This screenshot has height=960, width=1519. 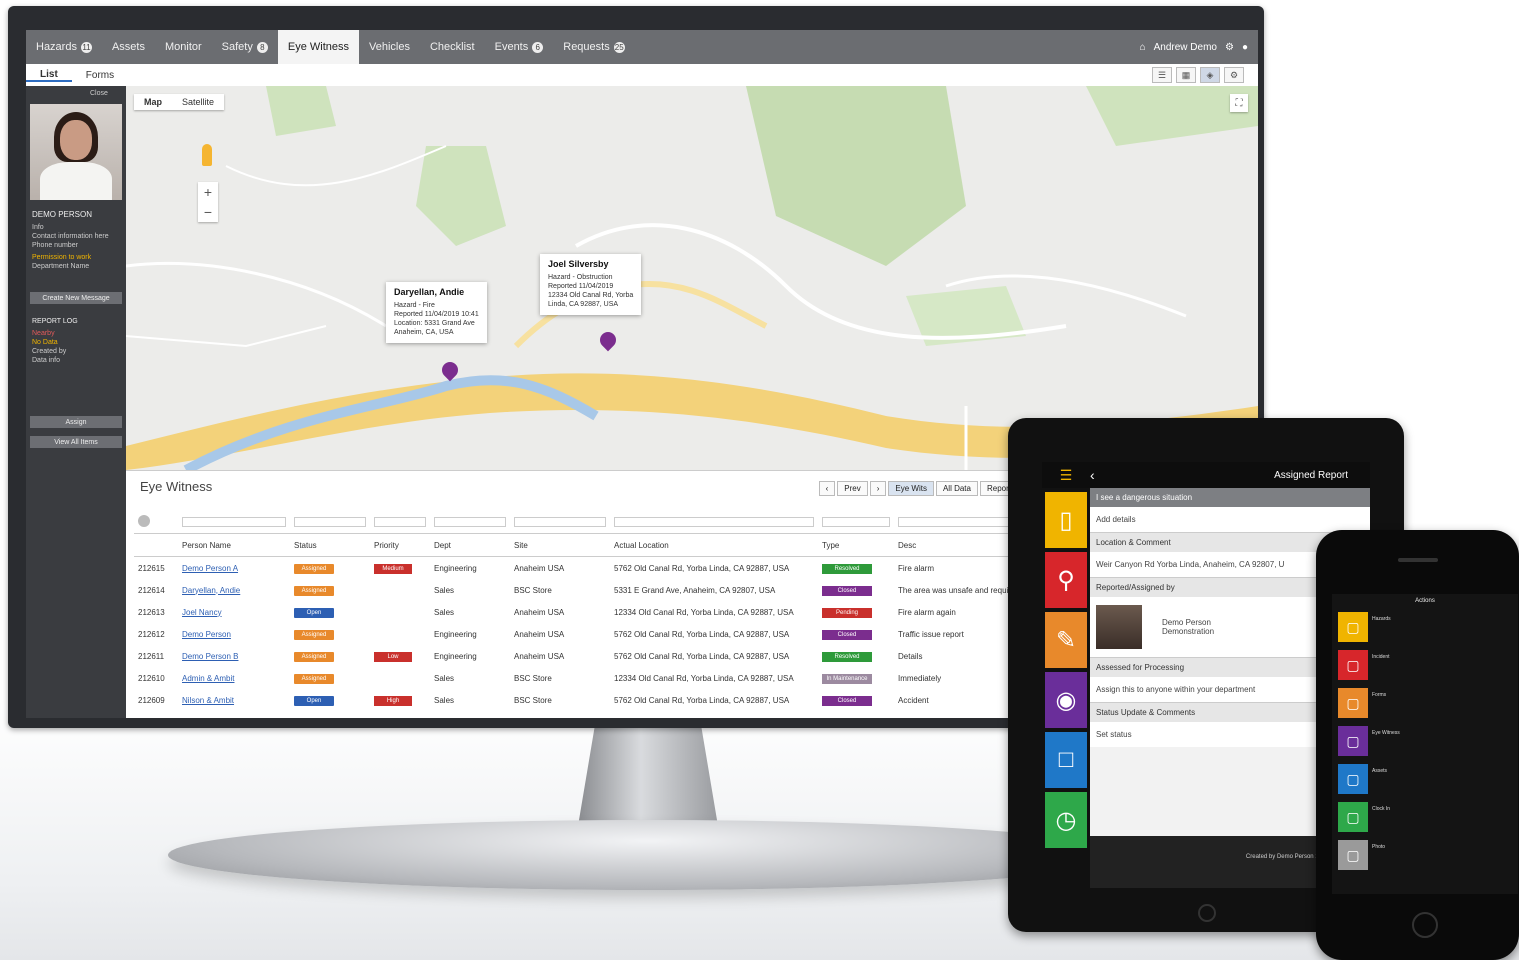 What do you see at coordinates (330, 545) in the screenshot?
I see `column-header: Status` at bounding box center [330, 545].